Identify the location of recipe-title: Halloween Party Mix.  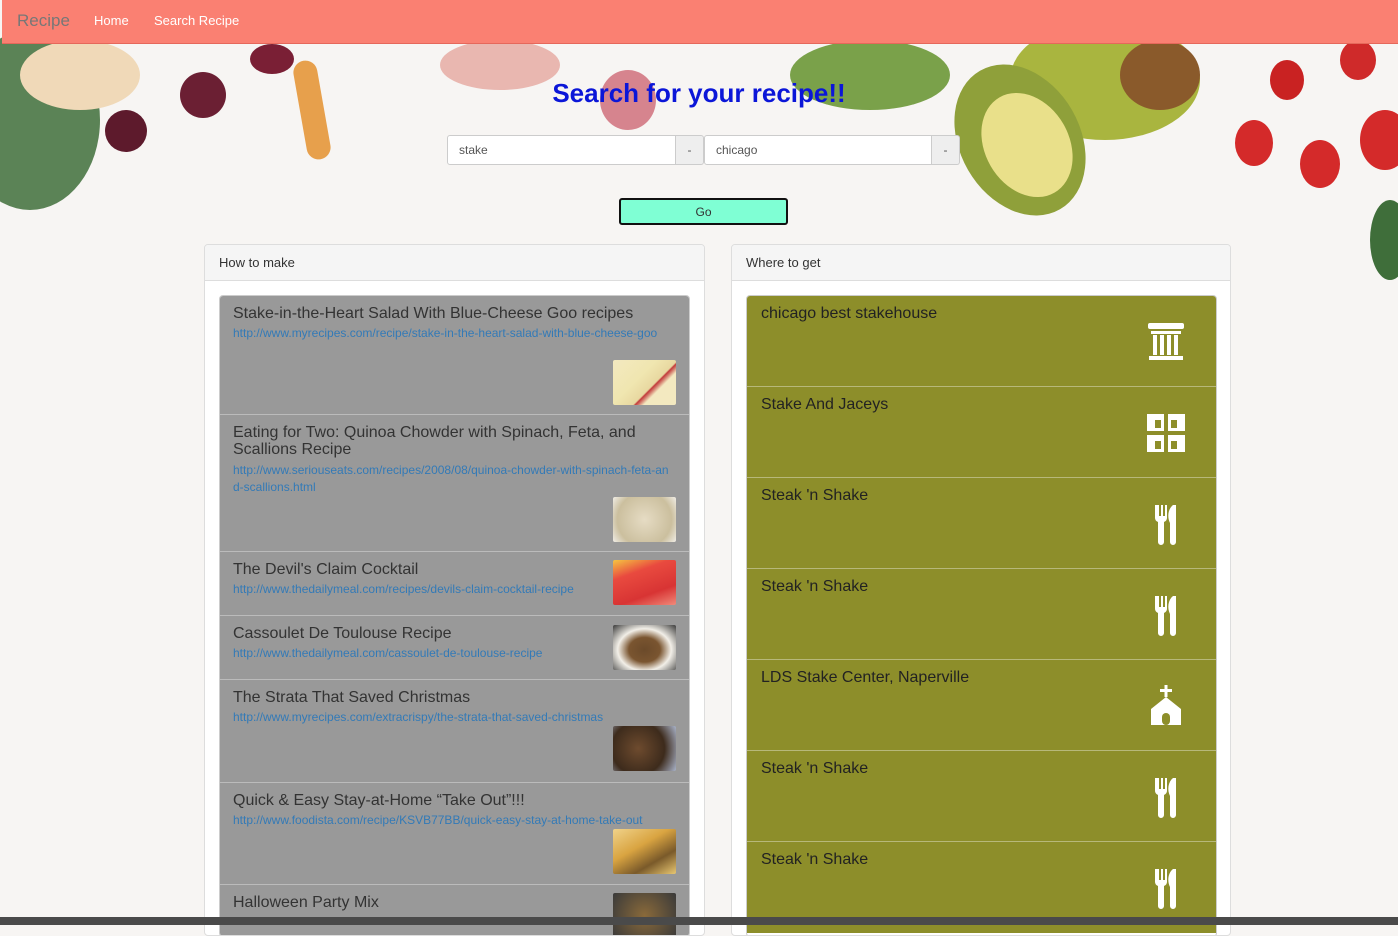
(306, 902).